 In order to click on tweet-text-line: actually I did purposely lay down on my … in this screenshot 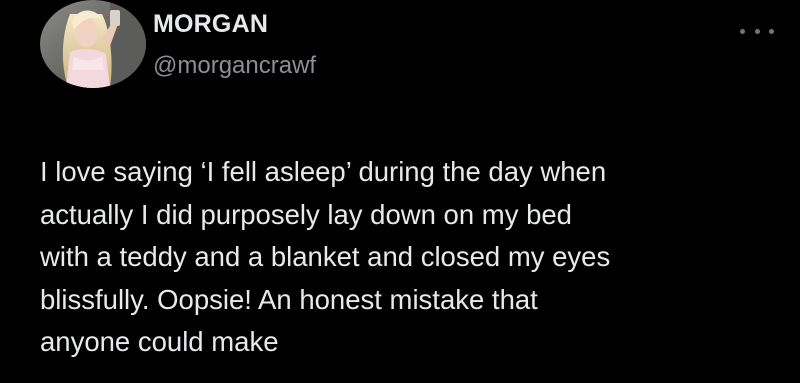, I will do `click(306, 214)`.